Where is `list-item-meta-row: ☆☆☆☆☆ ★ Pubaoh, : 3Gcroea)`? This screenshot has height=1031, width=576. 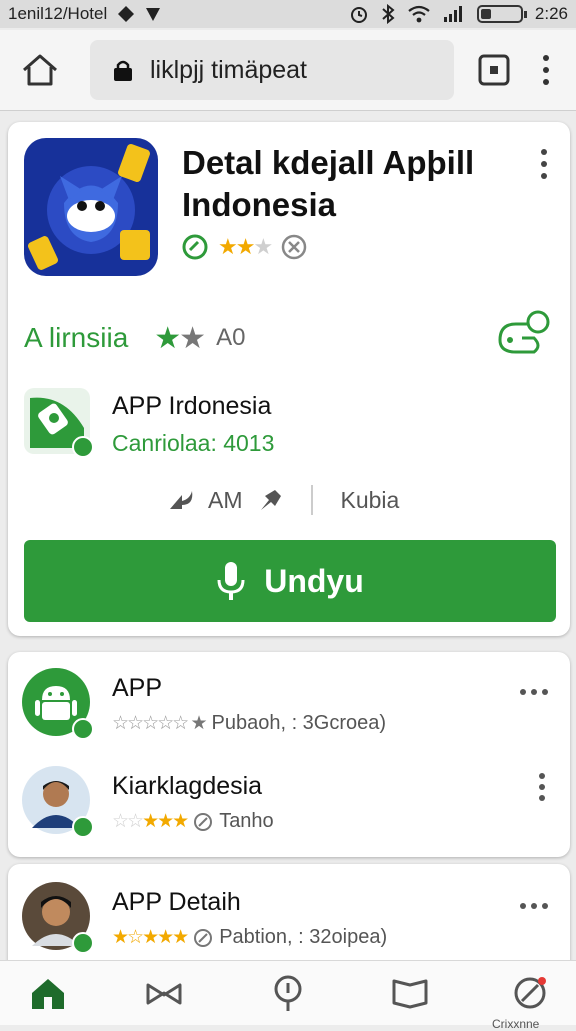 list-item-meta-row: ☆☆☆☆☆ ★ Pubaoh, : 3Gcroea) is located at coordinates (249, 723).